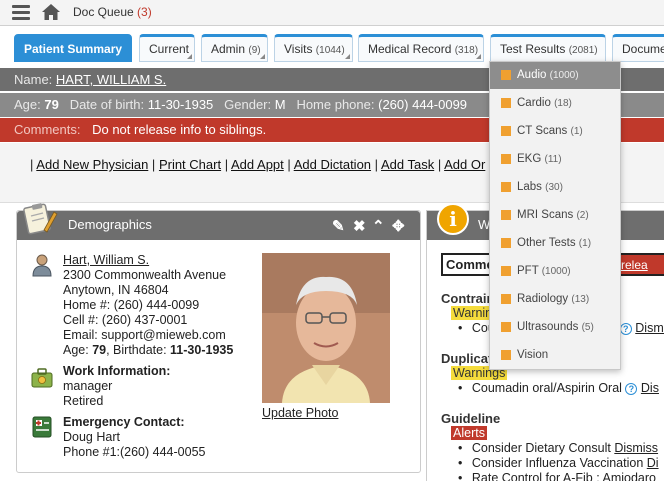 The width and height of the screenshot is (664, 481). I want to click on dismiss-link: Dismiss, so click(636, 448).